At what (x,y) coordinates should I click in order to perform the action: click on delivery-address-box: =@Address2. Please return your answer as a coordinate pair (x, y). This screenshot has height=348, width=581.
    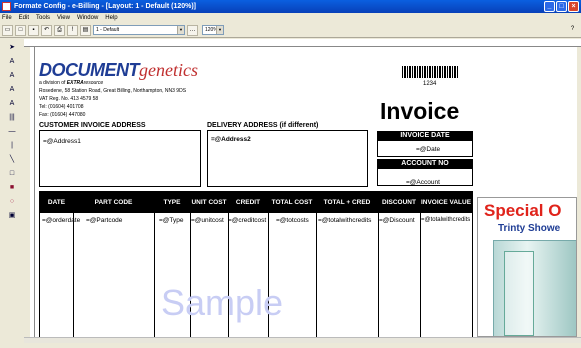
    Looking at the image, I should click on (287, 158).